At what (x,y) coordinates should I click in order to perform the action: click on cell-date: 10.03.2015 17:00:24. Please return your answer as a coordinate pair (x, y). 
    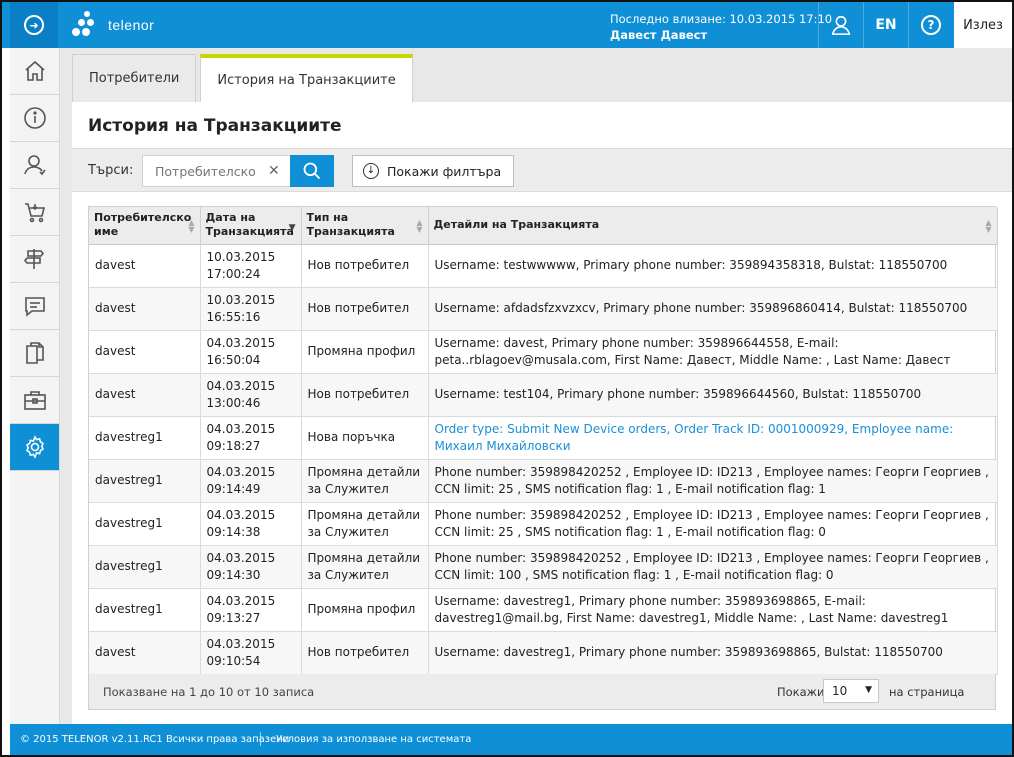
    Looking at the image, I should click on (251, 266).